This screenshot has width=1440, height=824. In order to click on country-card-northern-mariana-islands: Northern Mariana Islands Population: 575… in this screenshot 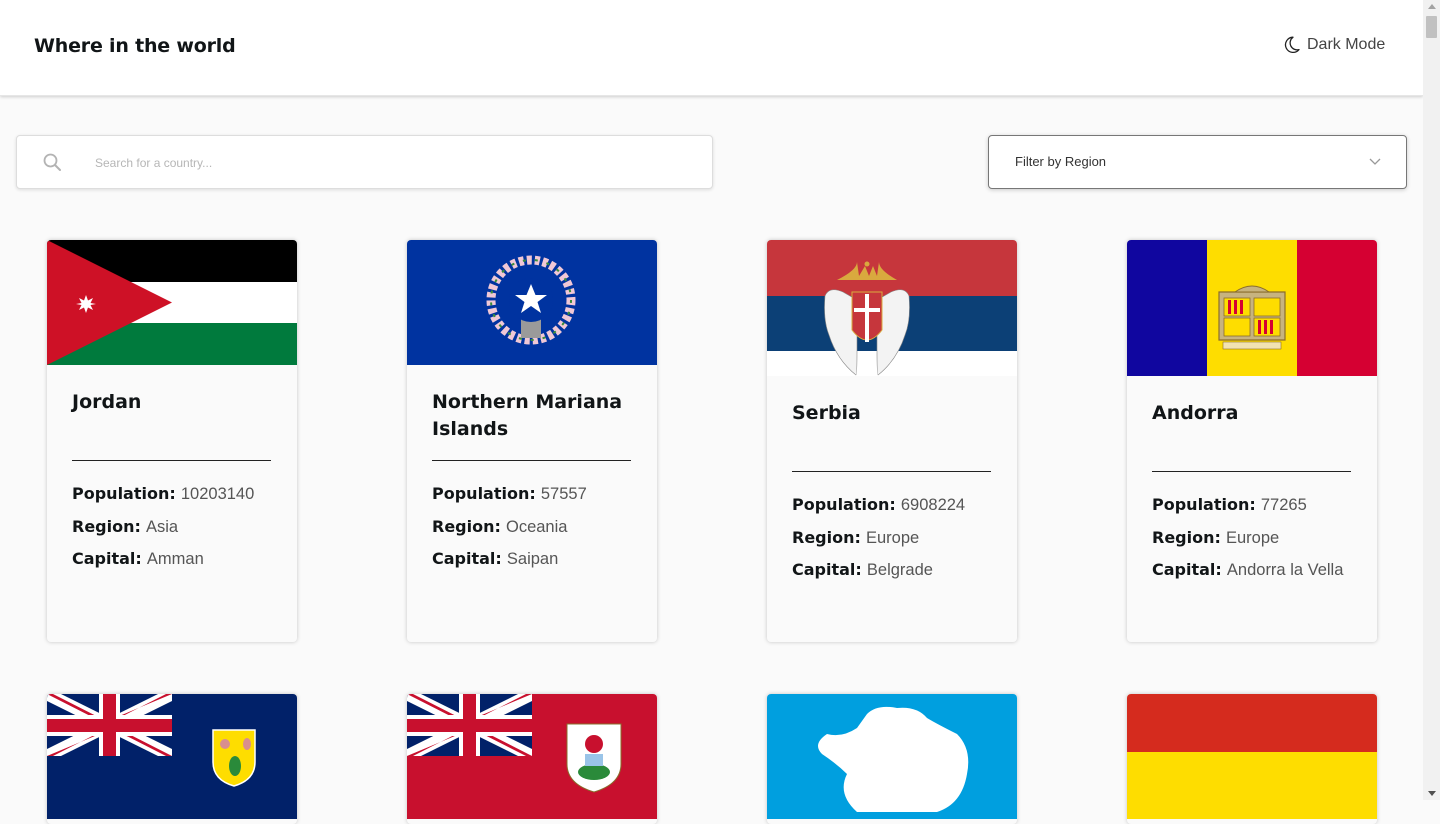, I will do `click(532, 441)`.